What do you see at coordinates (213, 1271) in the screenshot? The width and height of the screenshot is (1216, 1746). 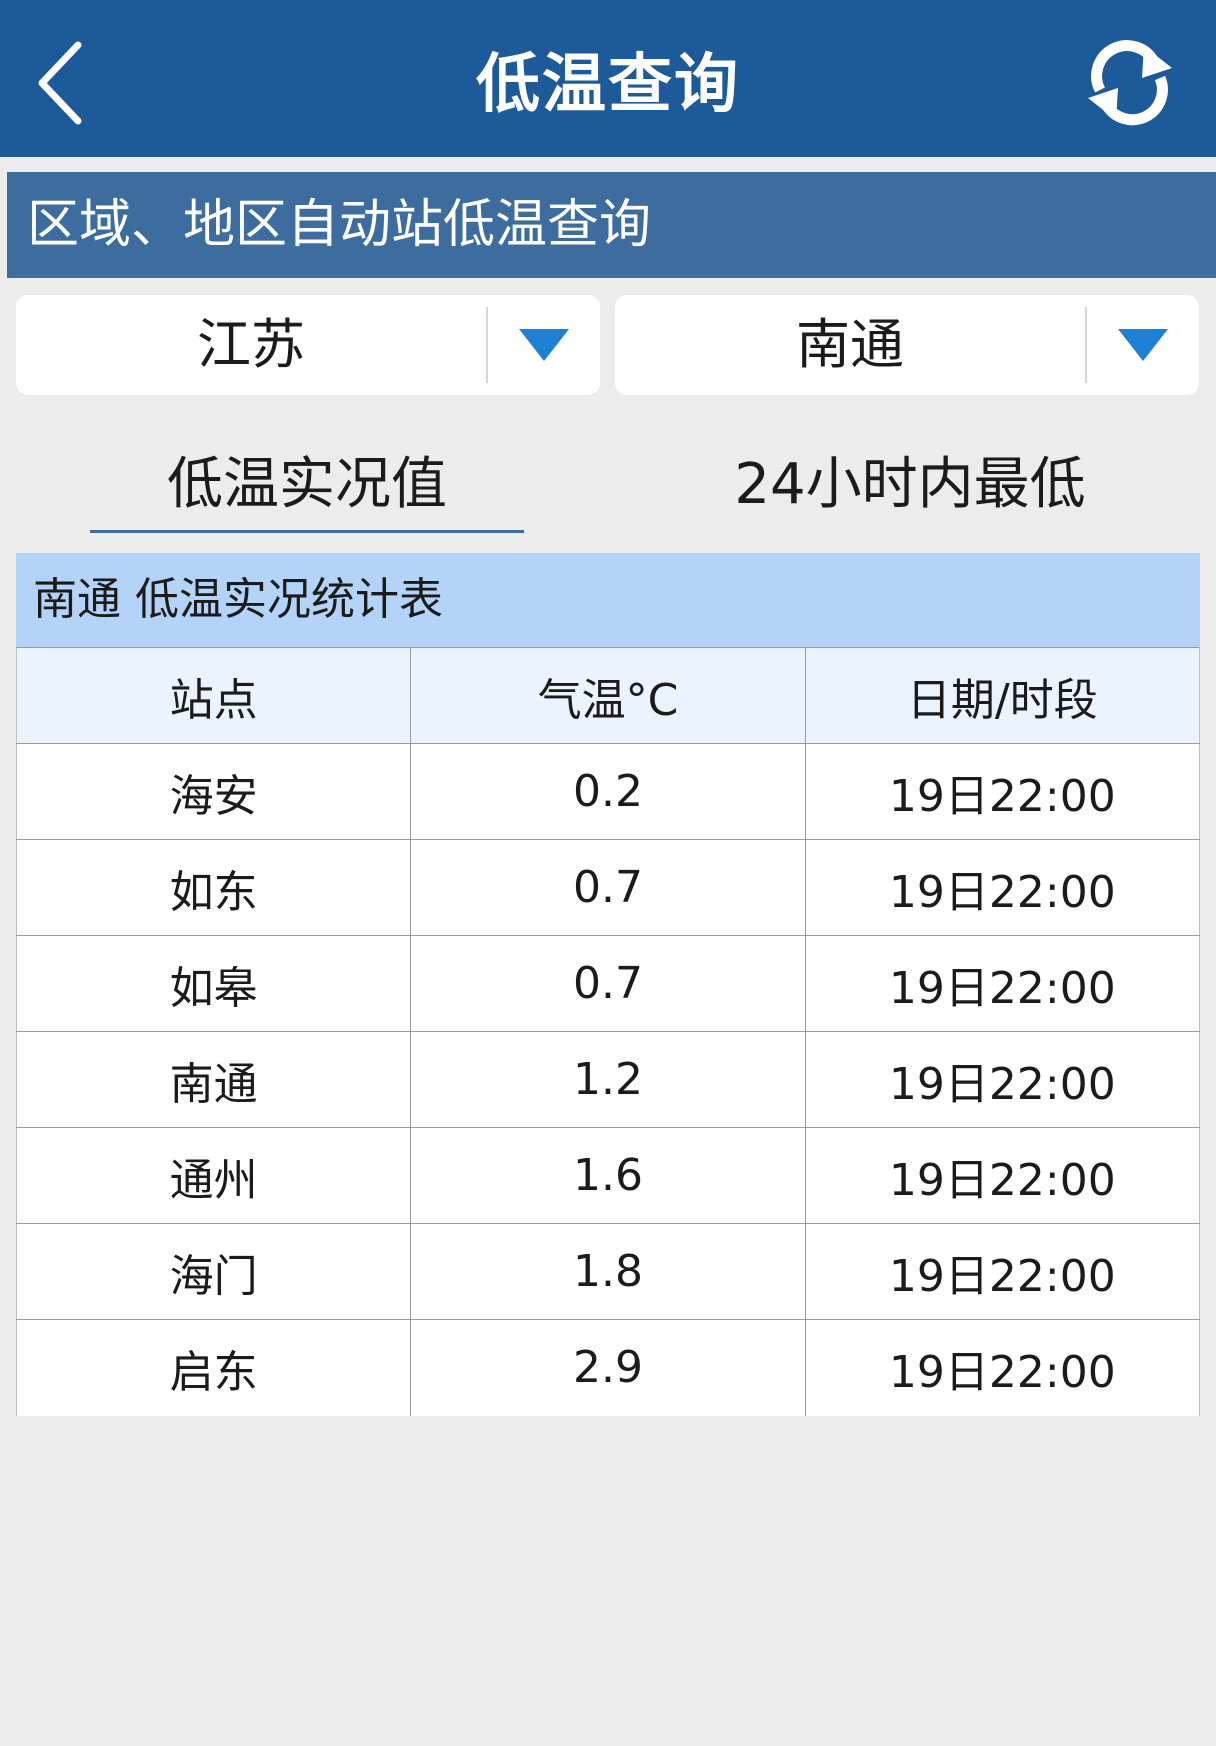 I see `station-cell: 海门` at bounding box center [213, 1271].